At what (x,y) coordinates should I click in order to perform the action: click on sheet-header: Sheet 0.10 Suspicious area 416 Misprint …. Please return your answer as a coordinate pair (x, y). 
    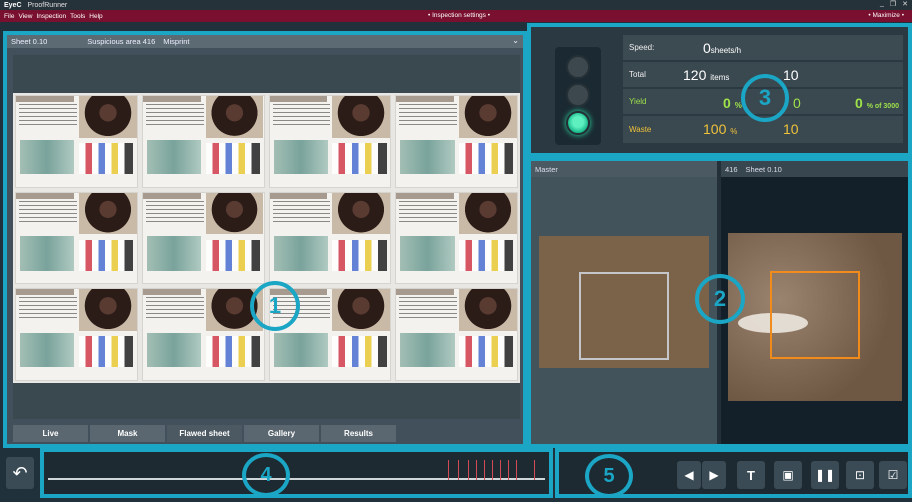
    Looking at the image, I should click on (265, 41).